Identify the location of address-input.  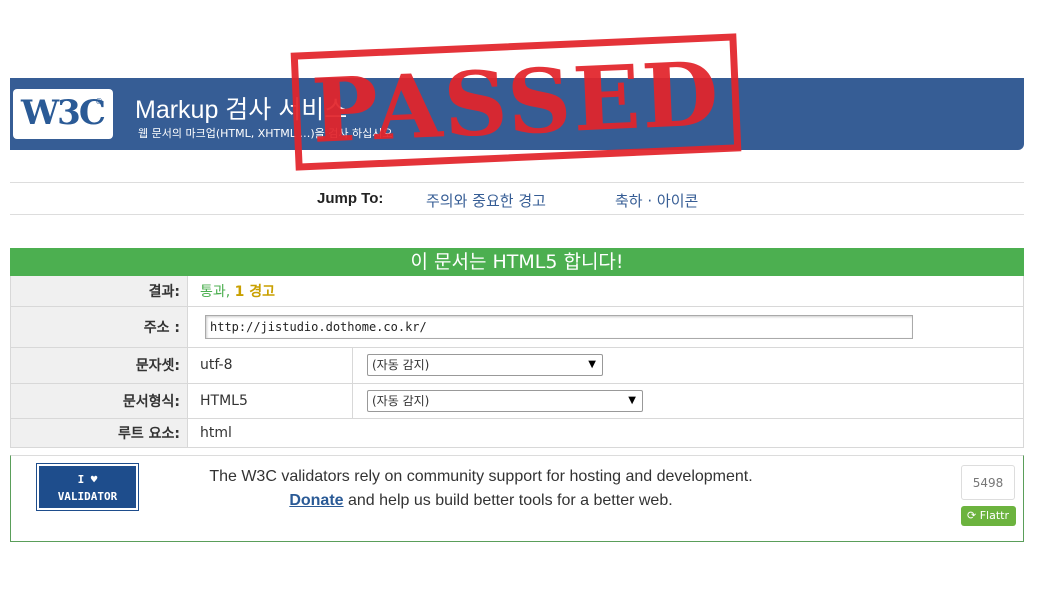
(559, 326).